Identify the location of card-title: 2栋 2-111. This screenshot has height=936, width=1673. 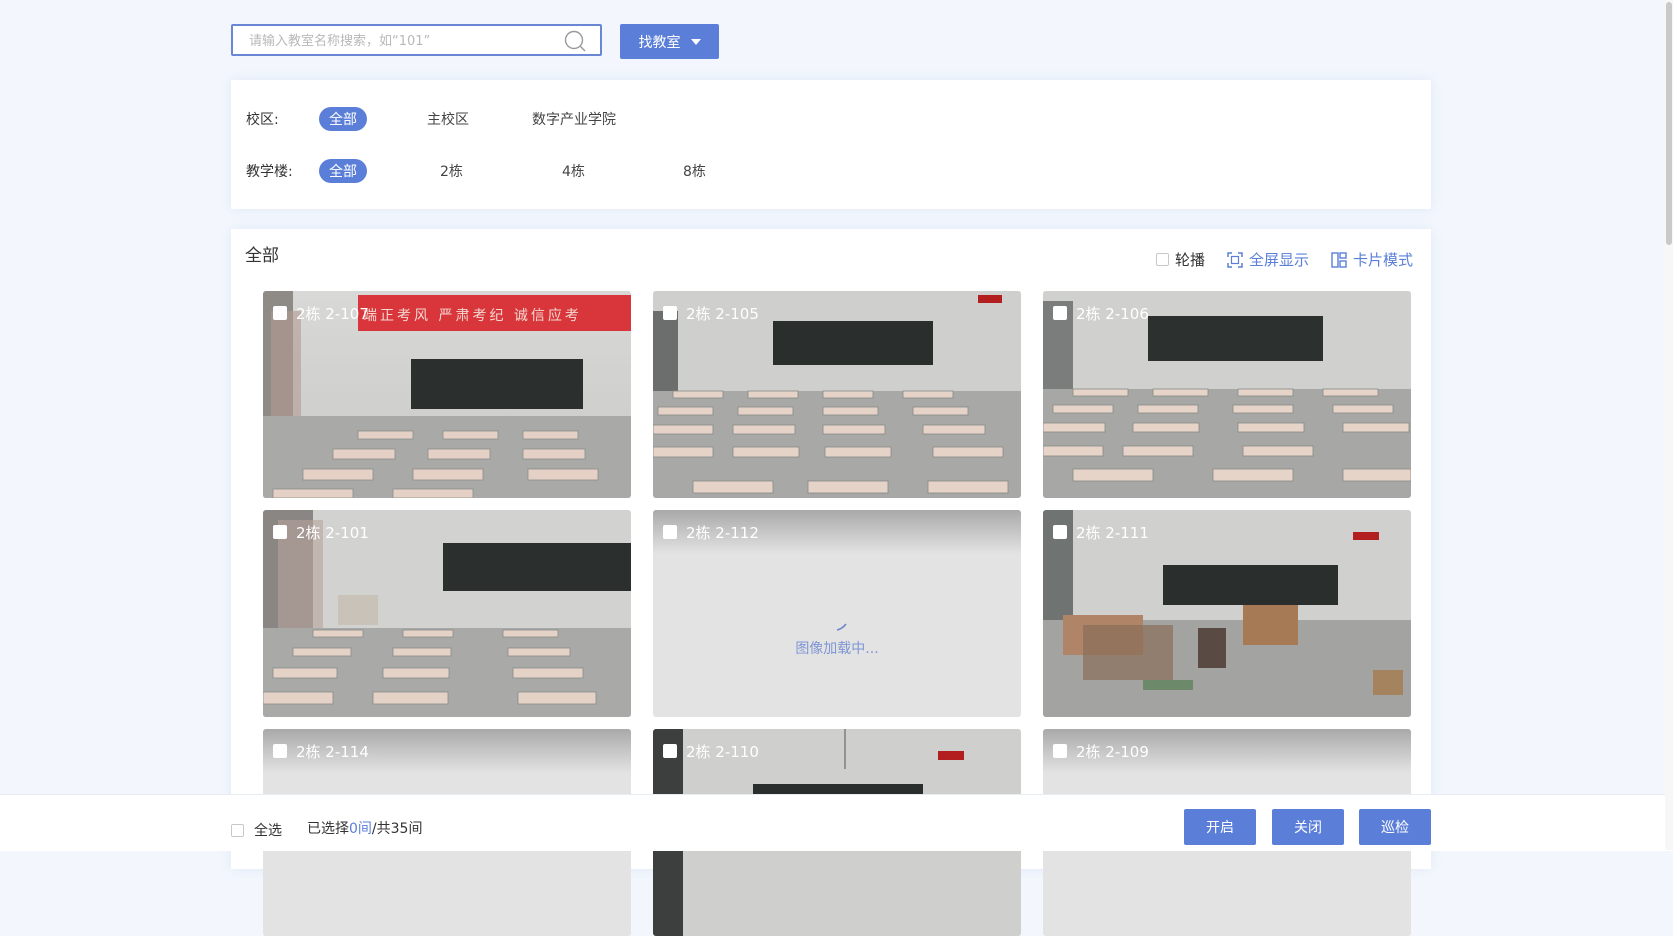
(1112, 532).